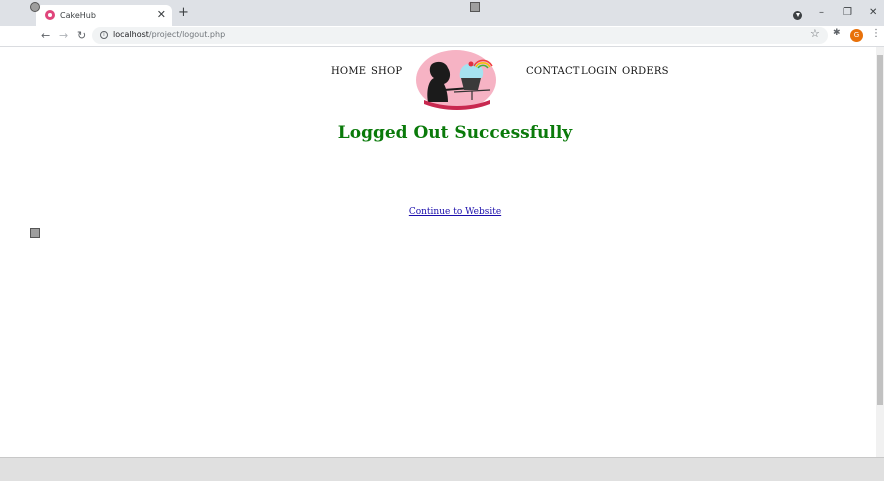 This screenshot has width=884, height=481. I want to click on url-path: /project/logout.php, so click(187, 34).